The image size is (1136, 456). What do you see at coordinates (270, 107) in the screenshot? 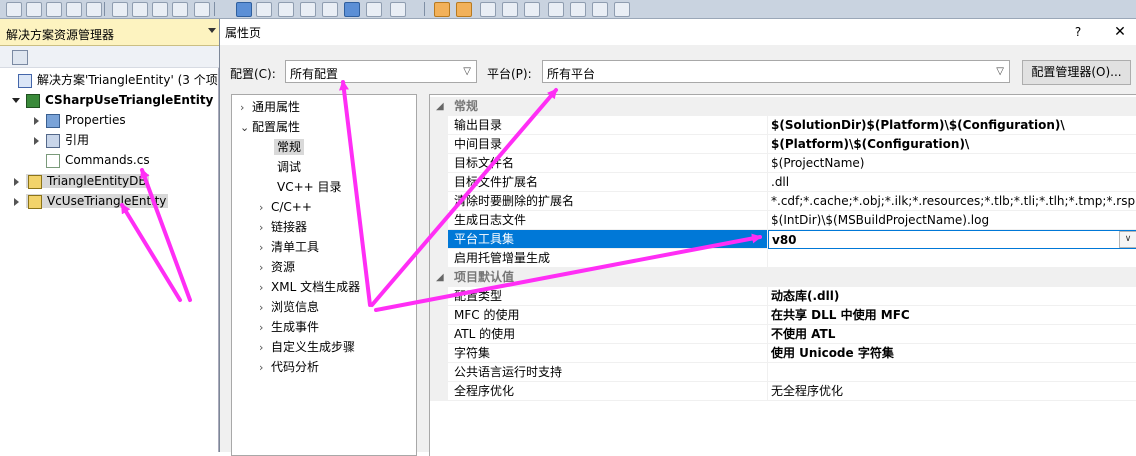
I see `nav-item-common-properties: › 通用属性` at bounding box center [270, 107].